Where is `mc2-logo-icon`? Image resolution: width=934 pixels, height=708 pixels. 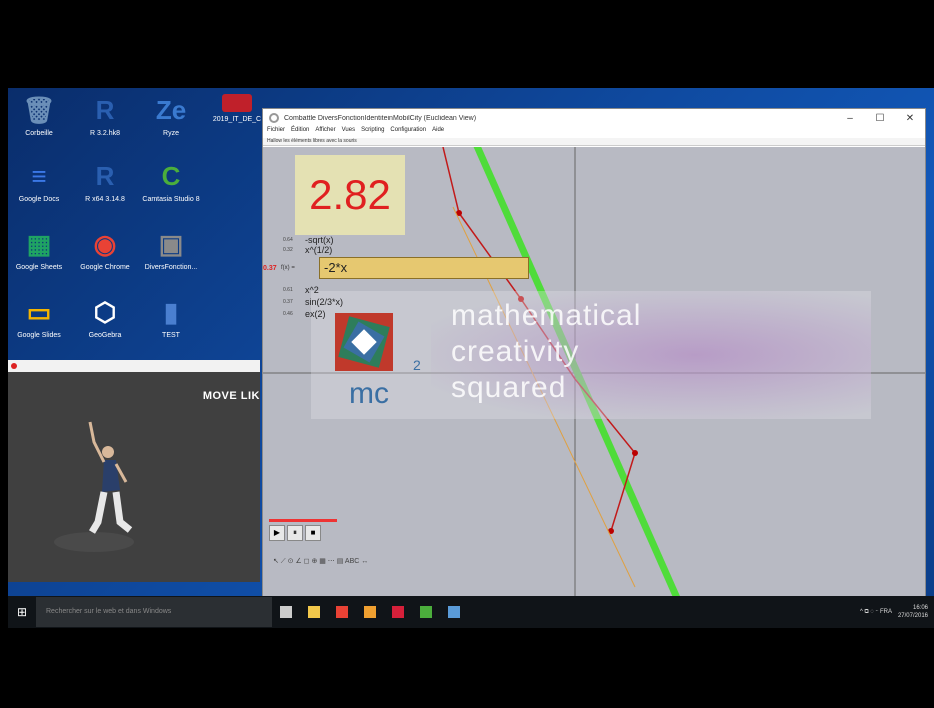
mc2-logo-icon is located at coordinates (364, 342).